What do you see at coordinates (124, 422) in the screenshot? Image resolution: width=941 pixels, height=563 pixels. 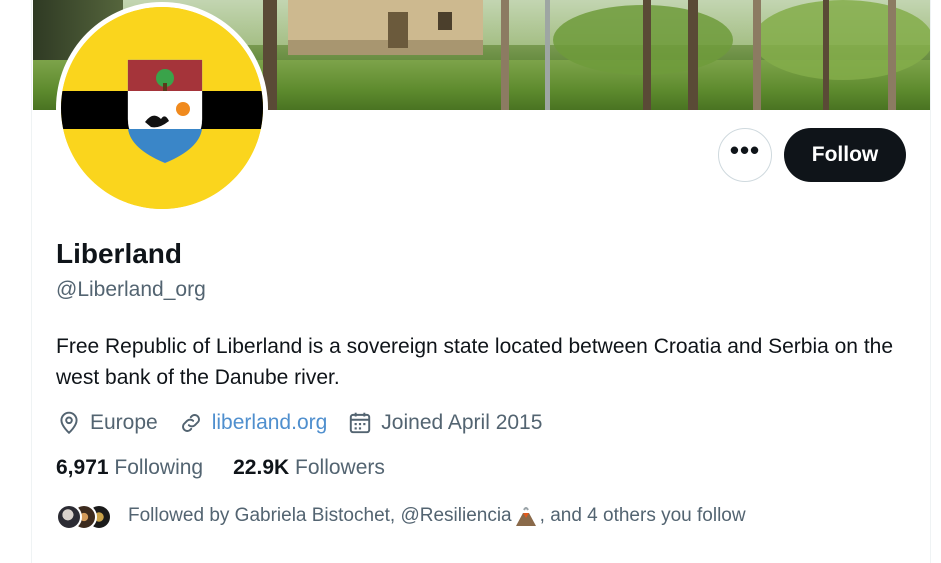 I see `location-text: Europe` at bounding box center [124, 422].